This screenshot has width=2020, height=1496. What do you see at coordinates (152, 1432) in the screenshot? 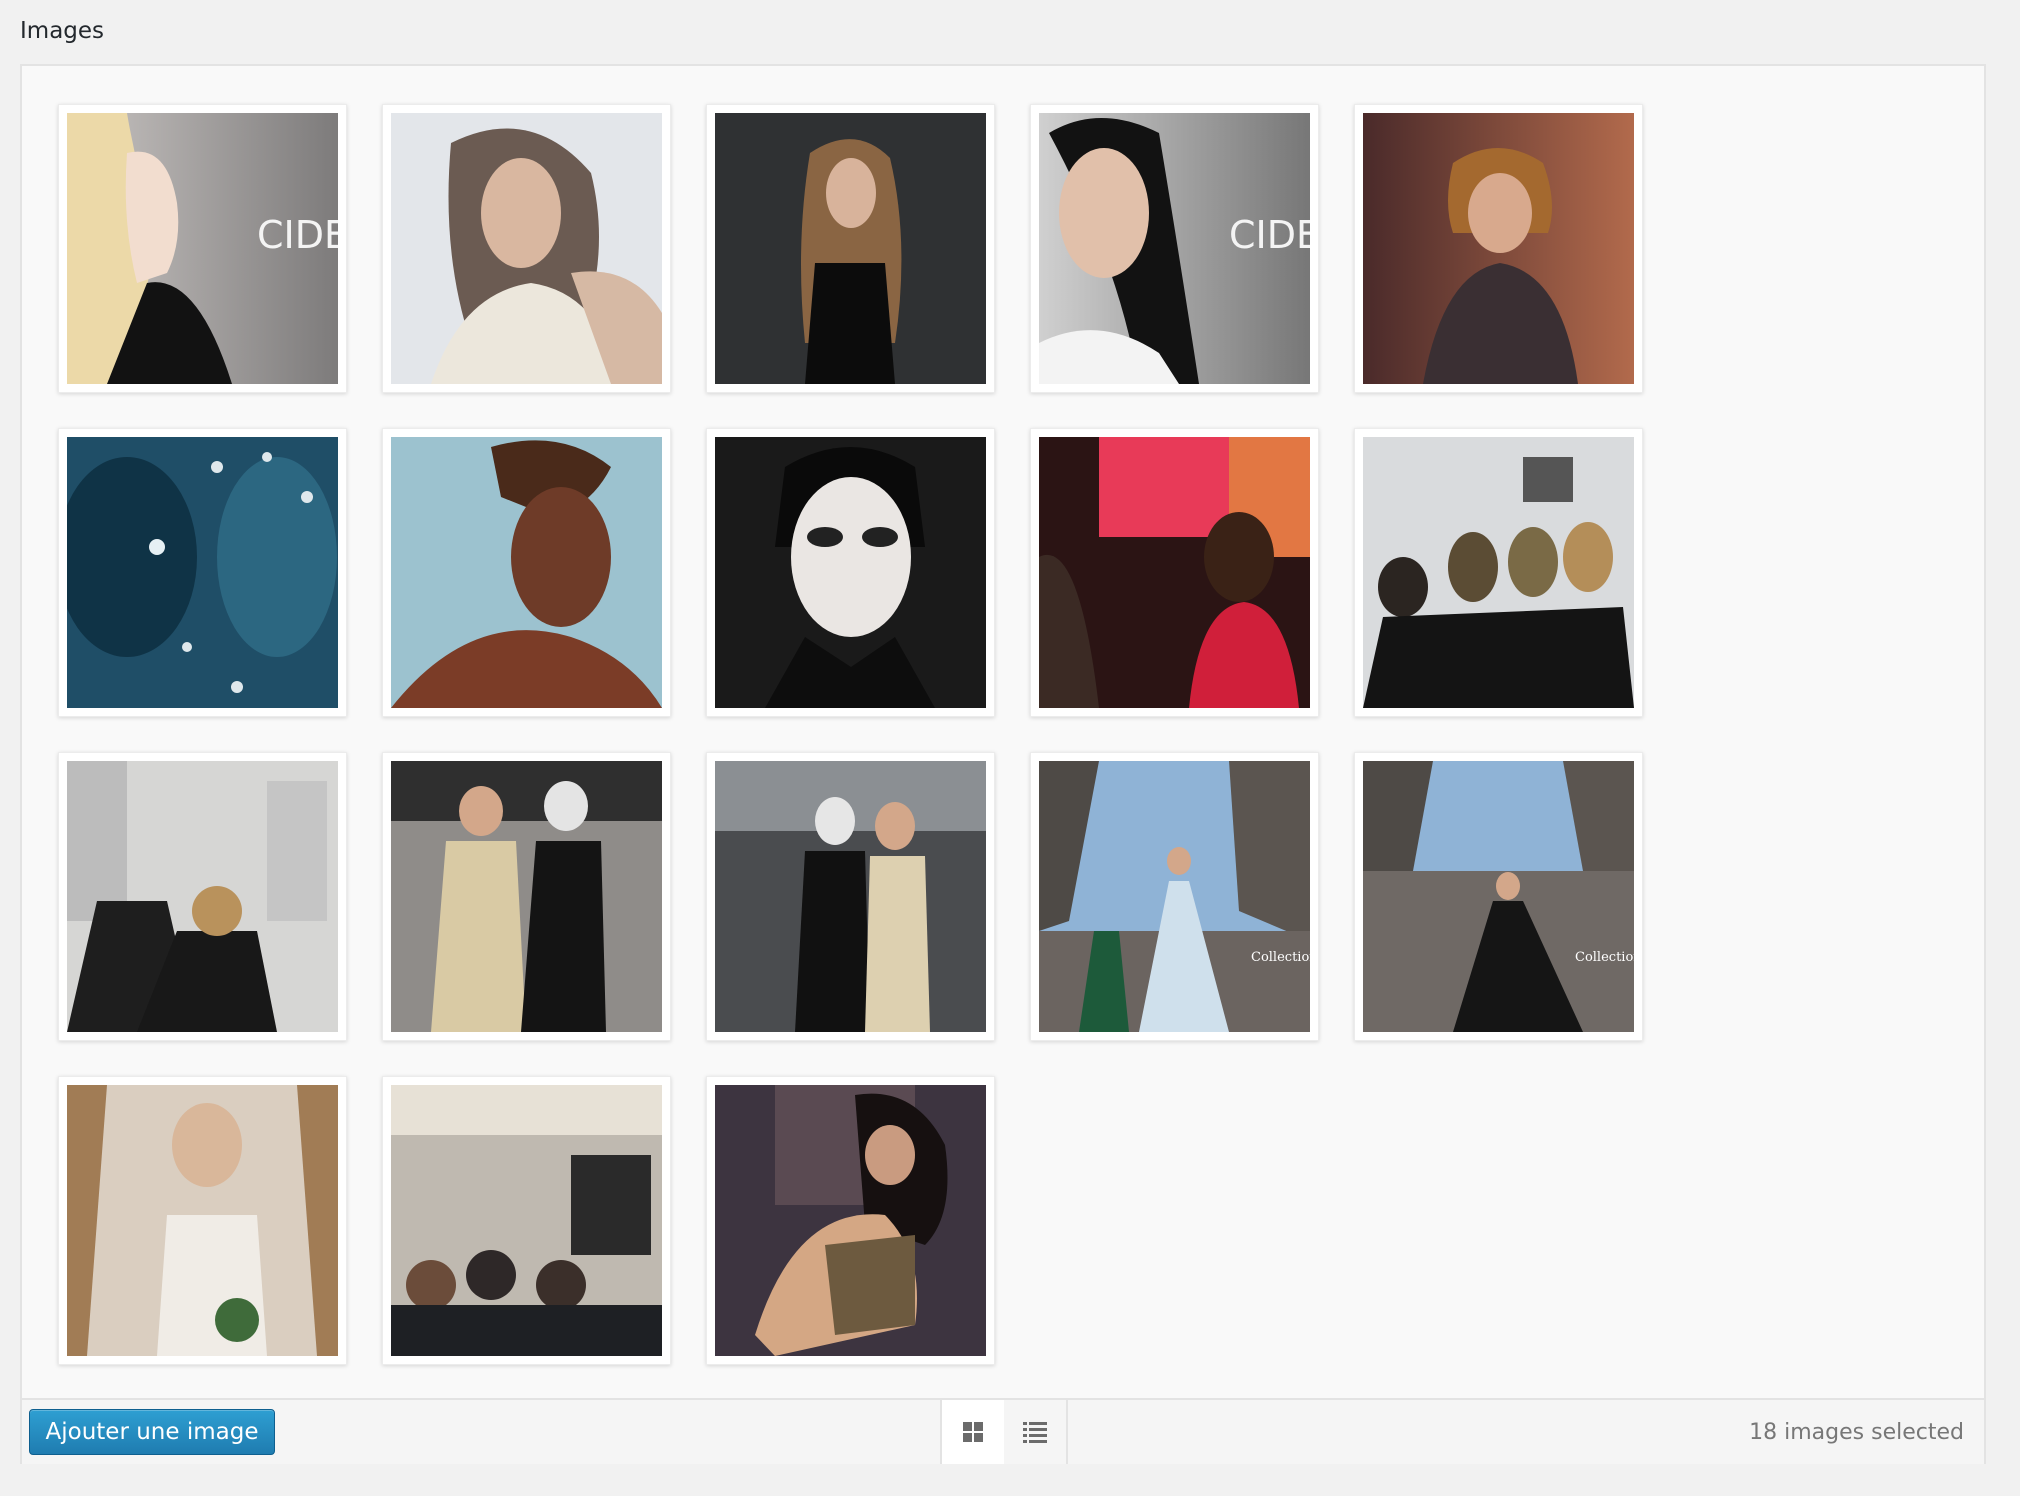
I see `add-image-button: Ajouter une image` at bounding box center [152, 1432].